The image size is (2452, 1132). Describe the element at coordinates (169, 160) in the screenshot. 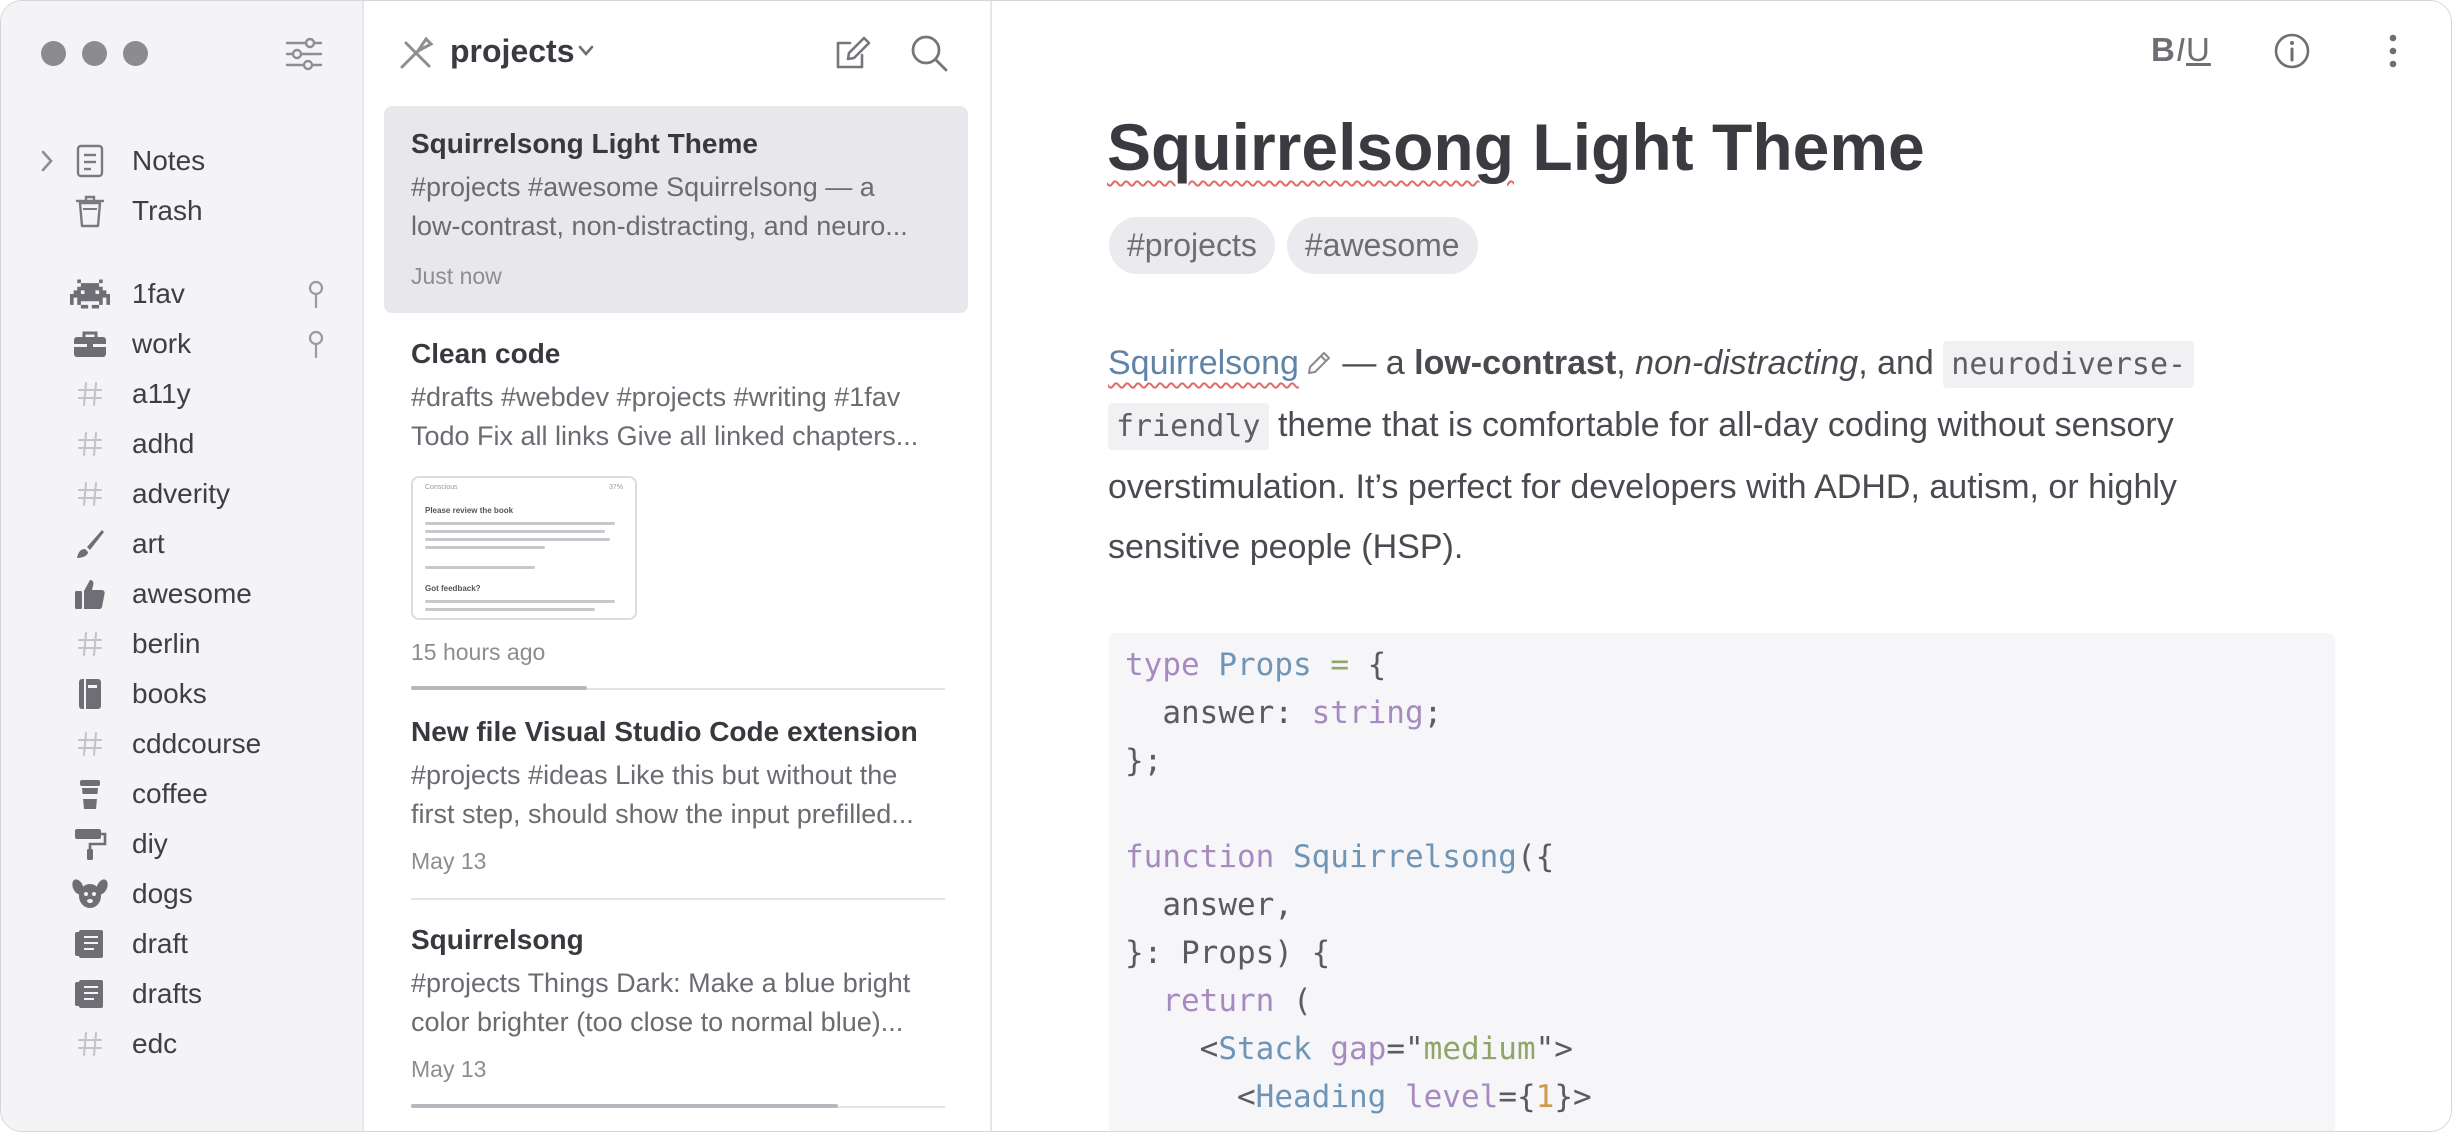

I see `sidebar-item-label: Notes` at that location.